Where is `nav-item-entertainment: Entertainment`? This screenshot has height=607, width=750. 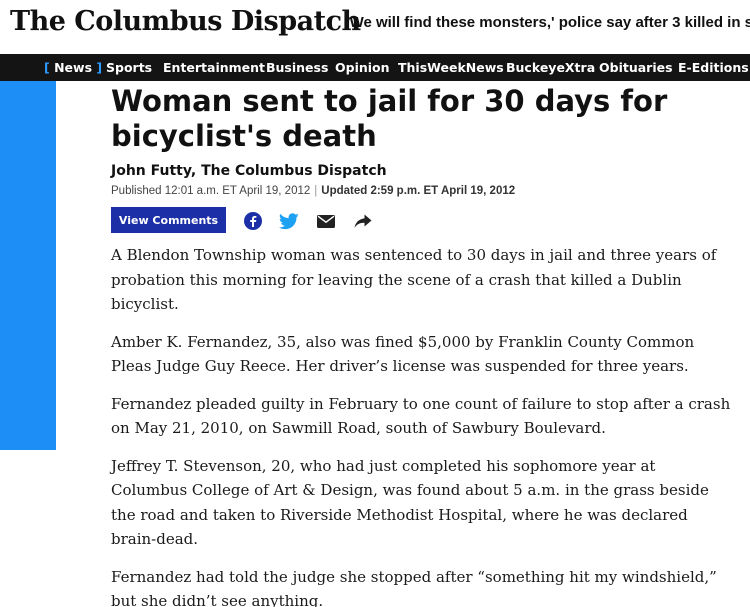
nav-item-entertainment: Entertainment is located at coordinates (214, 67).